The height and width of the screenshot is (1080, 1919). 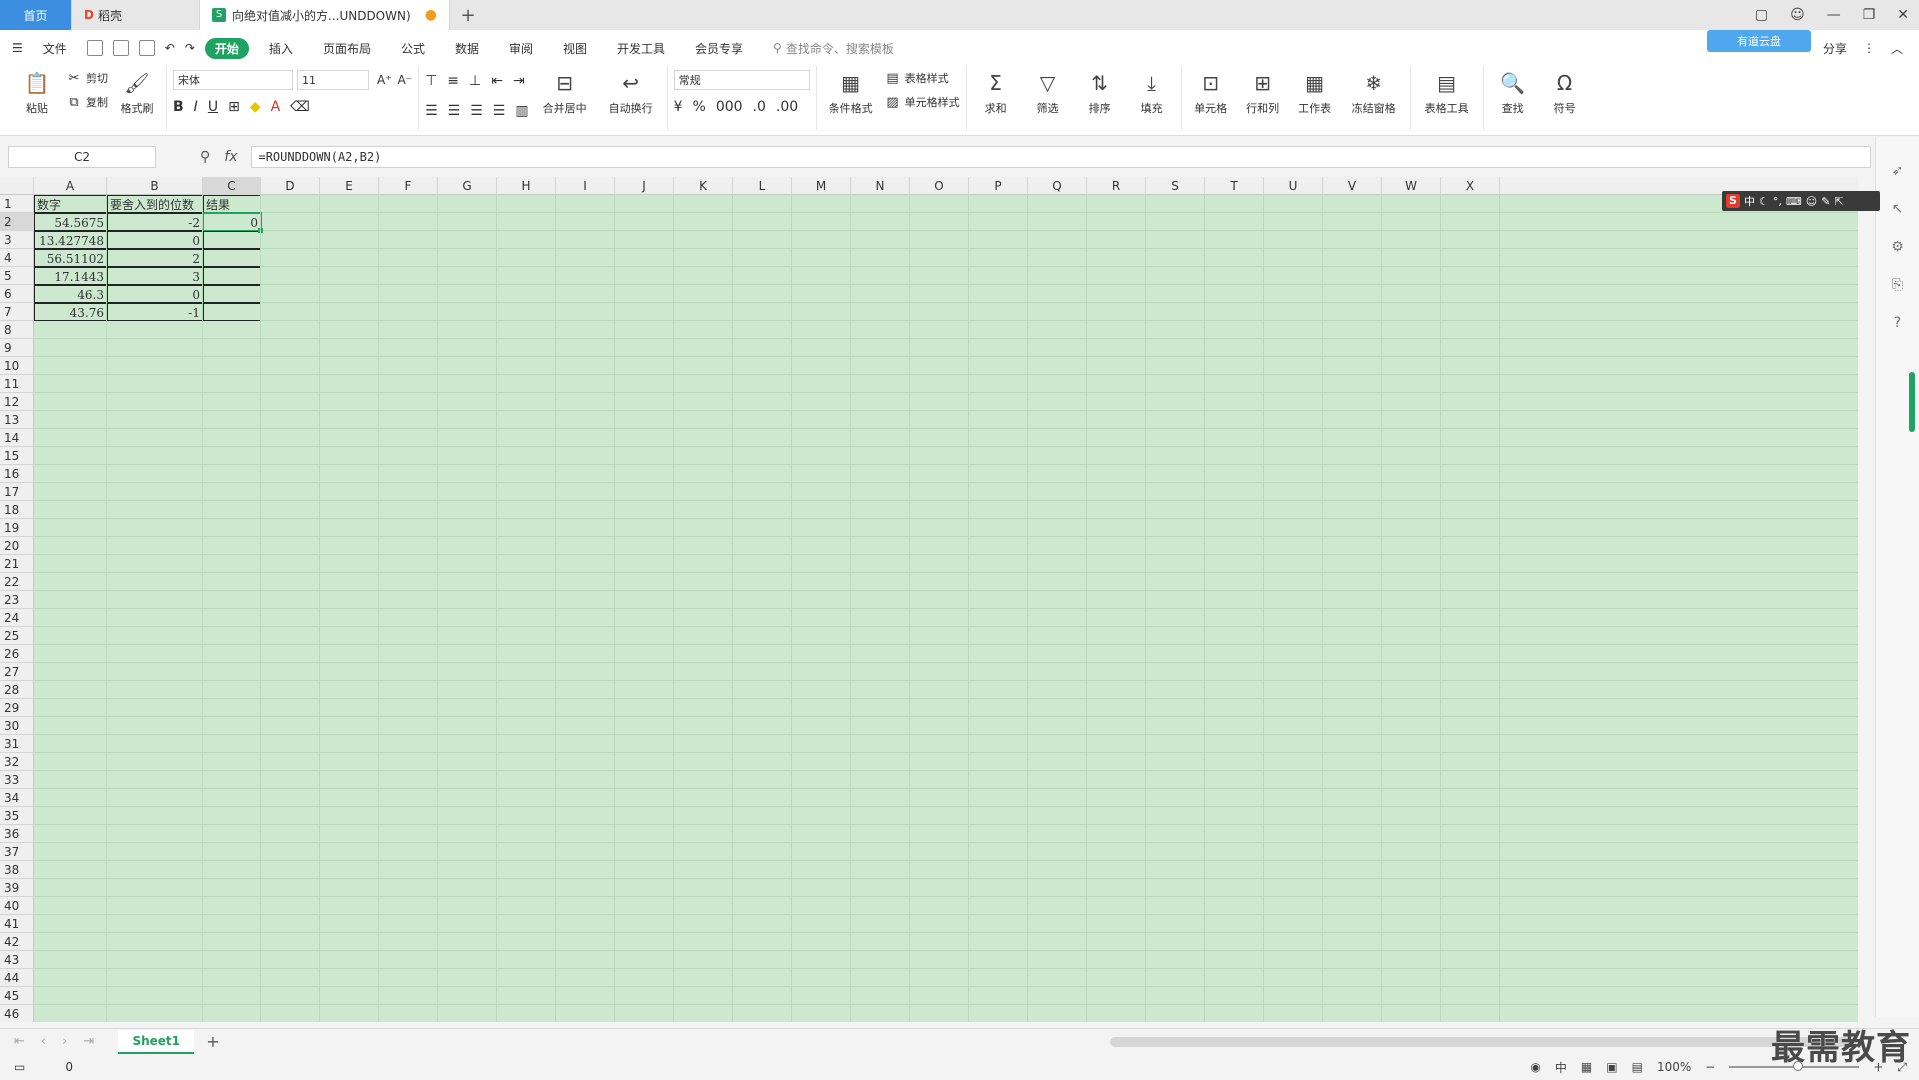 I want to click on row-header-43: 43, so click(x=17, y=960).